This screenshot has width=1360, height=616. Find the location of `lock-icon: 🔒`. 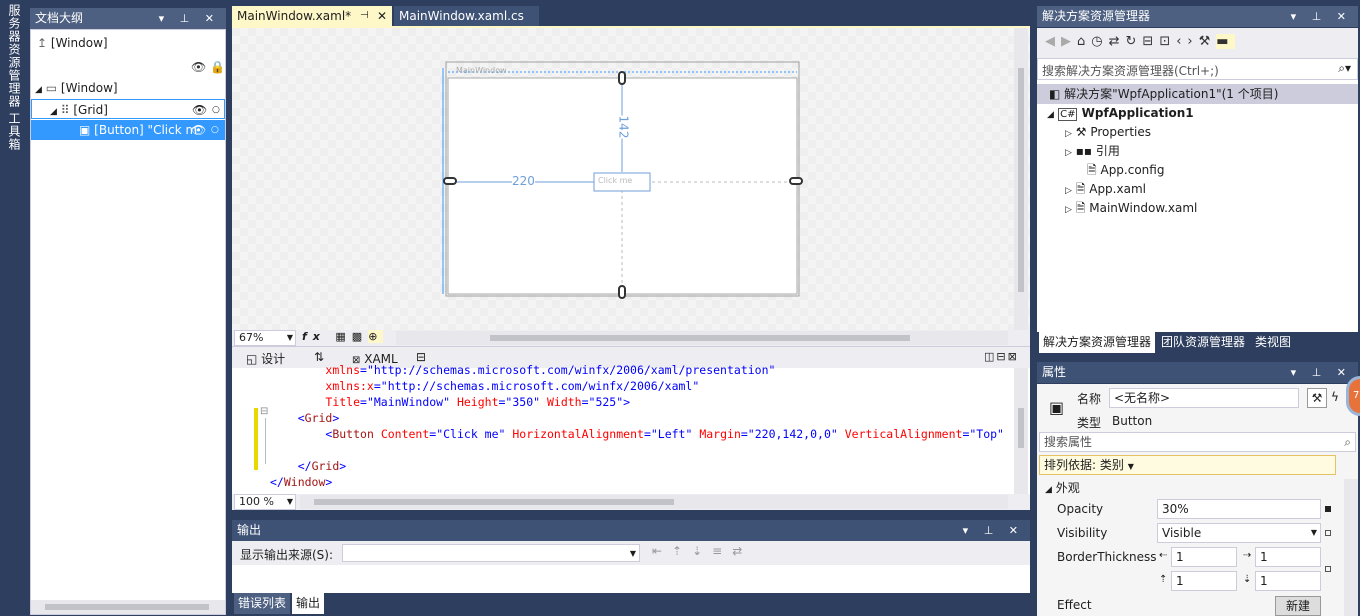

lock-icon: 🔒 is located at coordinates (217, 67).